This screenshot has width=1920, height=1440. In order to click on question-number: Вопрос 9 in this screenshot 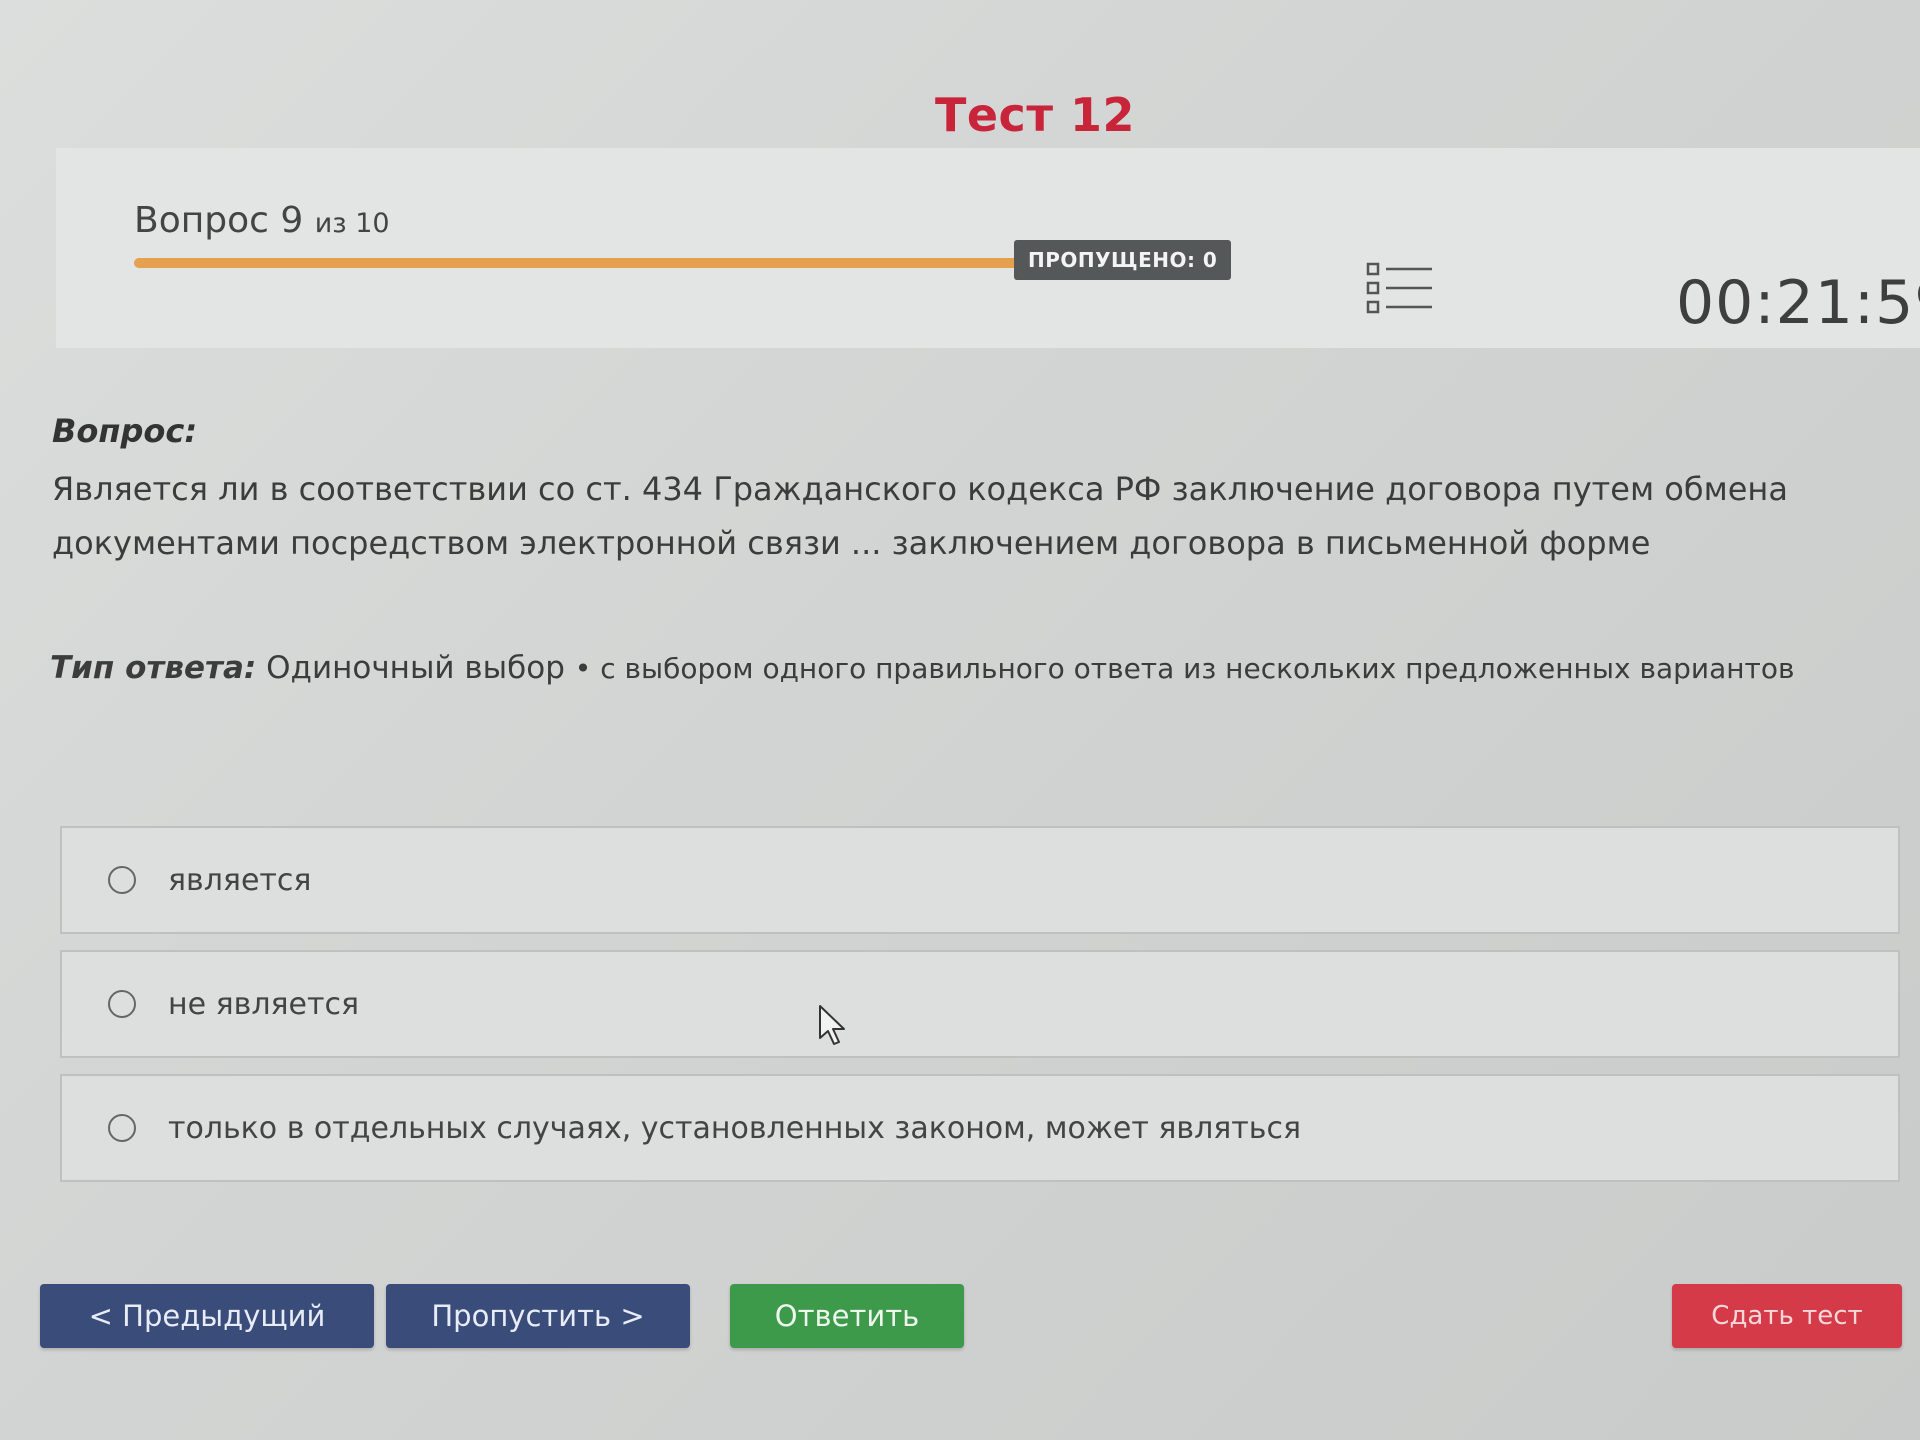, I will do `click(219, 220)`.